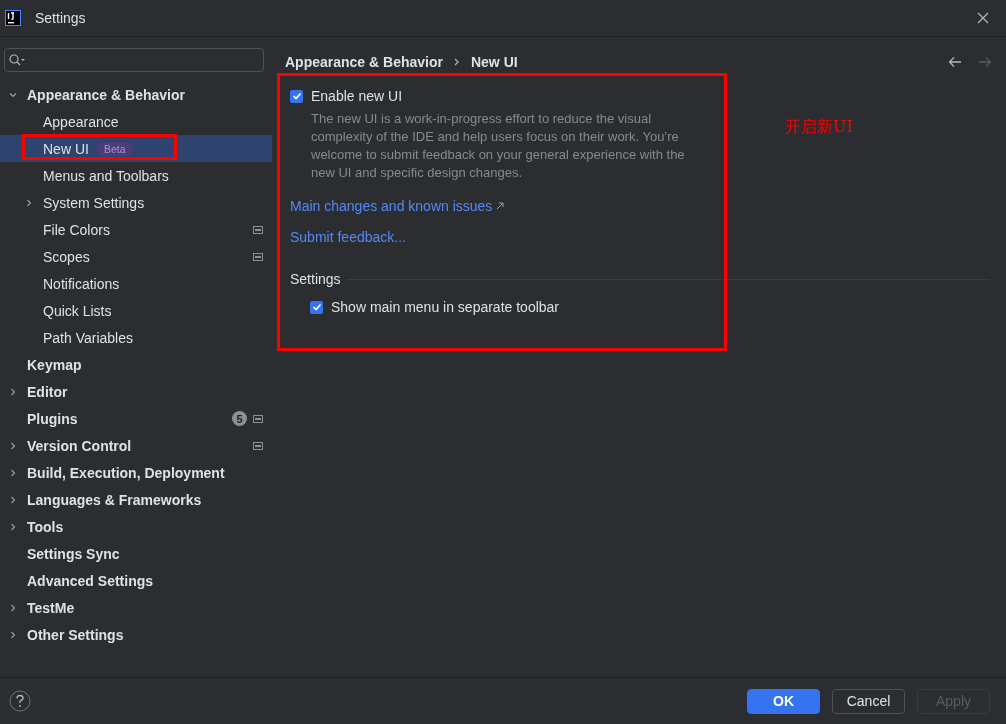 The height and width of the screenshot is (724, 1006). Describe the element at coordinates (81, 121) in the screenshot. I see `tree-item-label: Appearance` at that location.